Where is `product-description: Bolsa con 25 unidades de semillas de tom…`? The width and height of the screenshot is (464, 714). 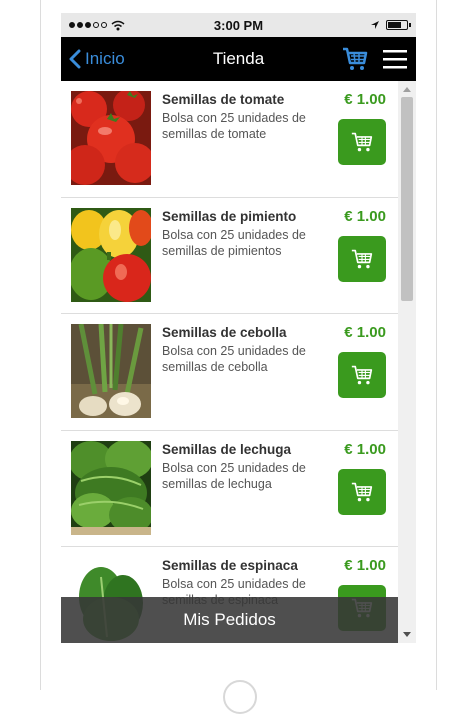 product-description: Bolsa con 25 unidades de semillas de tom… is located at coordinates (234, 126).